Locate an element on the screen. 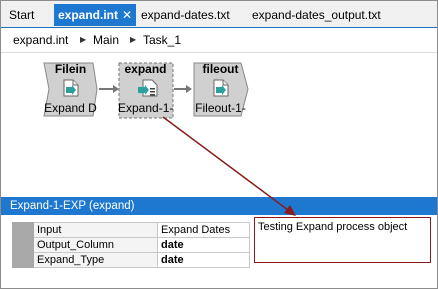  tab-expand-dates-output: expand-dates_output.txt is located at coordinates (316, 15).